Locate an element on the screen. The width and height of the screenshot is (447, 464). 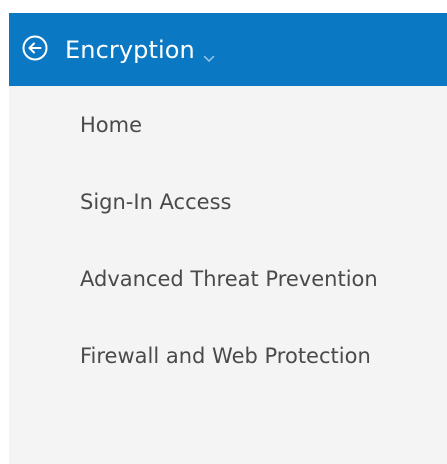
nav-item-label: Sign-In Access is located at coordinates (156, 201).